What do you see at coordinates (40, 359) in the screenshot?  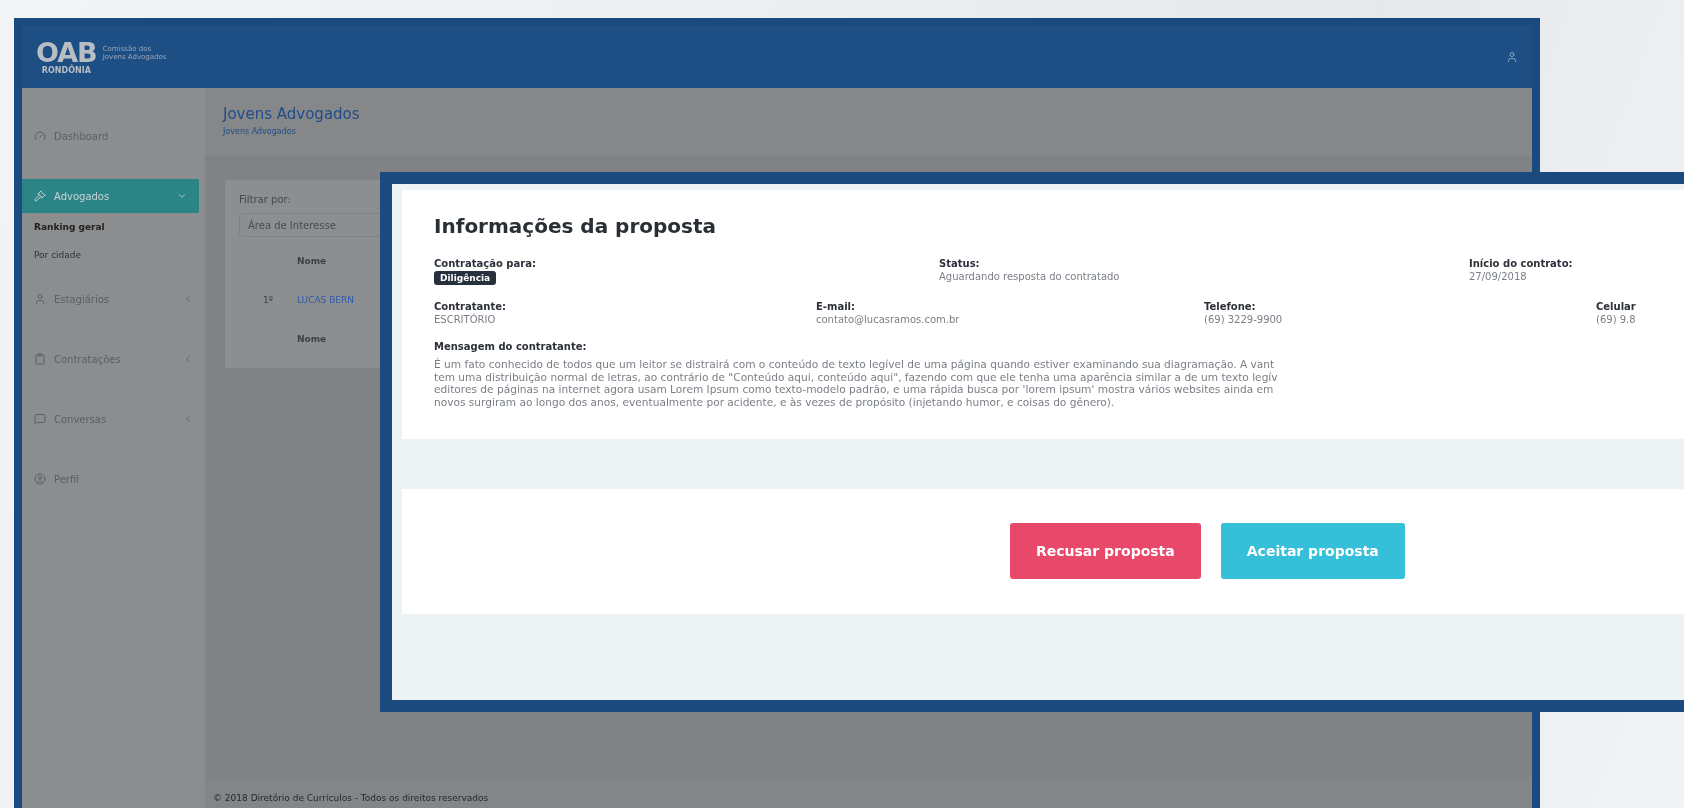 I see `clipboard-icon` at bounding box center [40, 359].